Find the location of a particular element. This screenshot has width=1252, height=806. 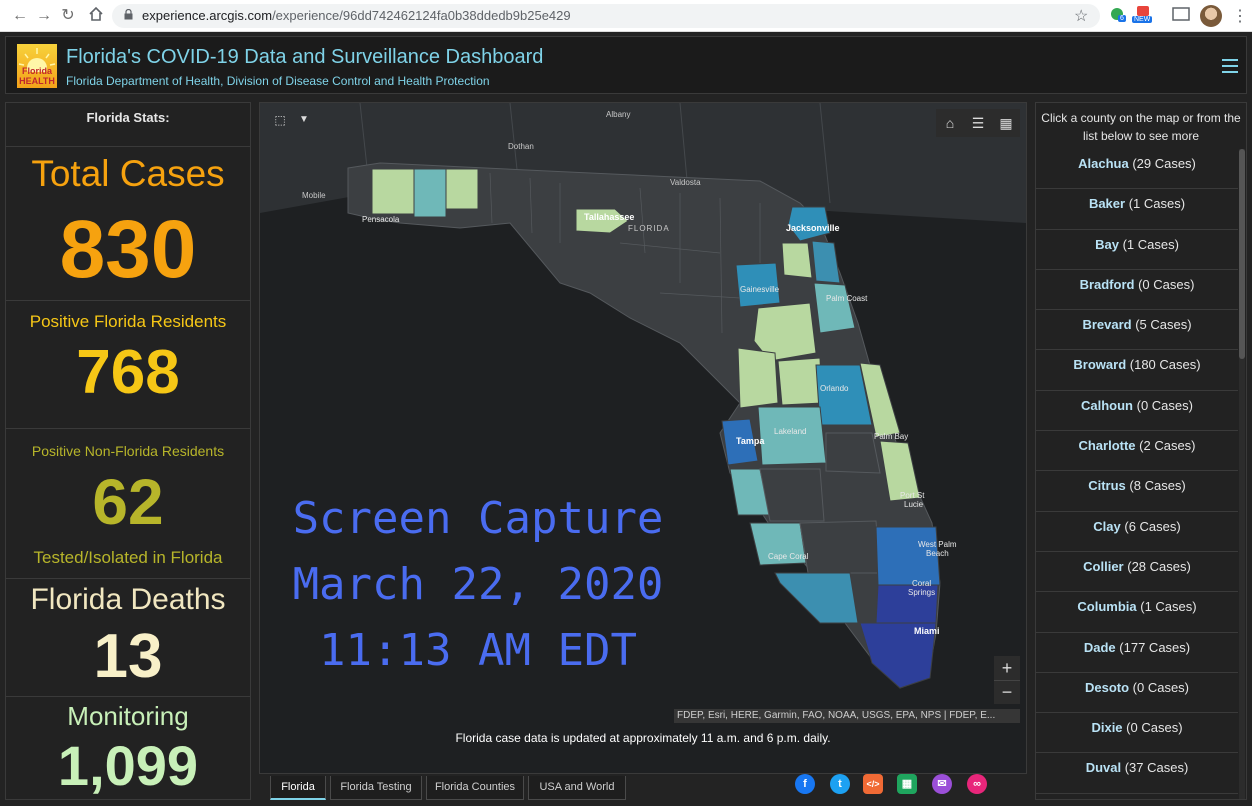

county-escambia is located at coordinates (393, 191).